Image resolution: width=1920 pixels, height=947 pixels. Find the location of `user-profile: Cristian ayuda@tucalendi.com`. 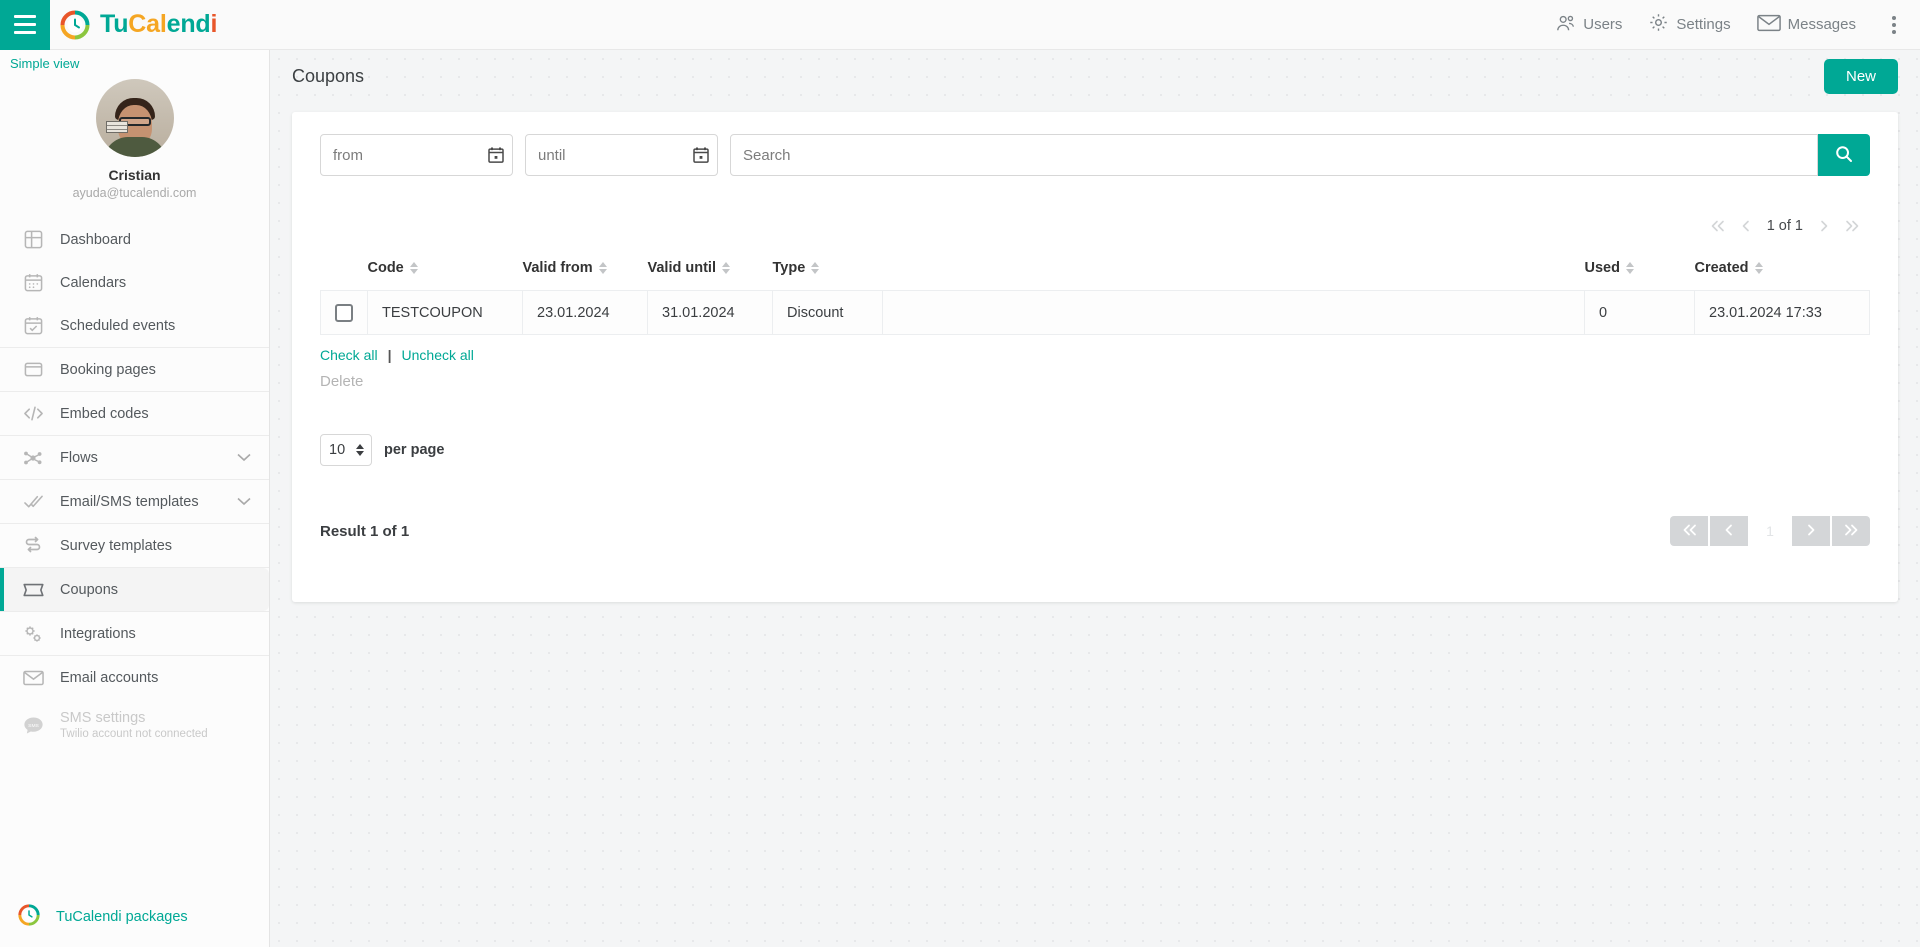

user-profile: Cristian ayuda@tucalendi.com is located at coordinates (134, 135).